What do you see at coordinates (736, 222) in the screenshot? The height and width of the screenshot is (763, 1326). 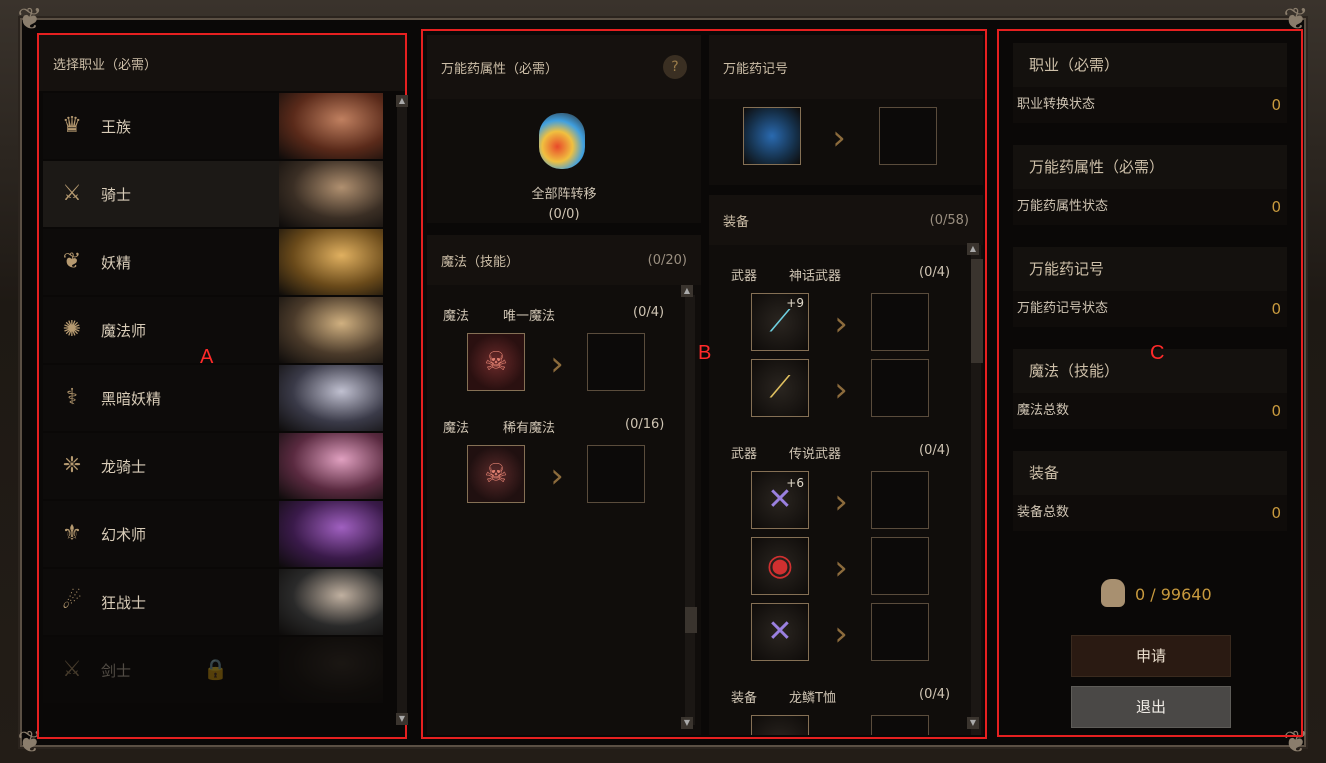 I see `equipment-title: 装备` at bounding box center [736, 222].